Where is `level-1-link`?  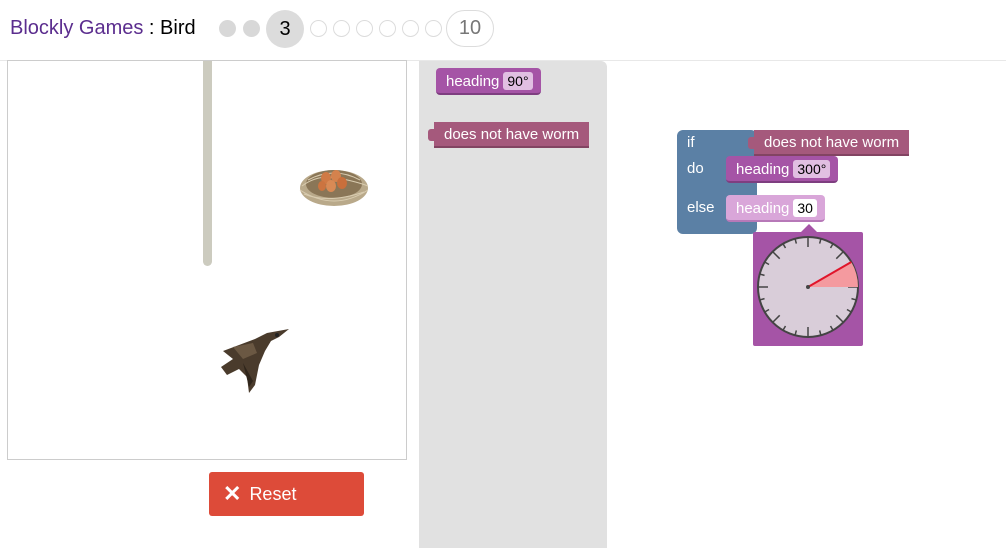
level-1-link is located at coordinates (227, 28).